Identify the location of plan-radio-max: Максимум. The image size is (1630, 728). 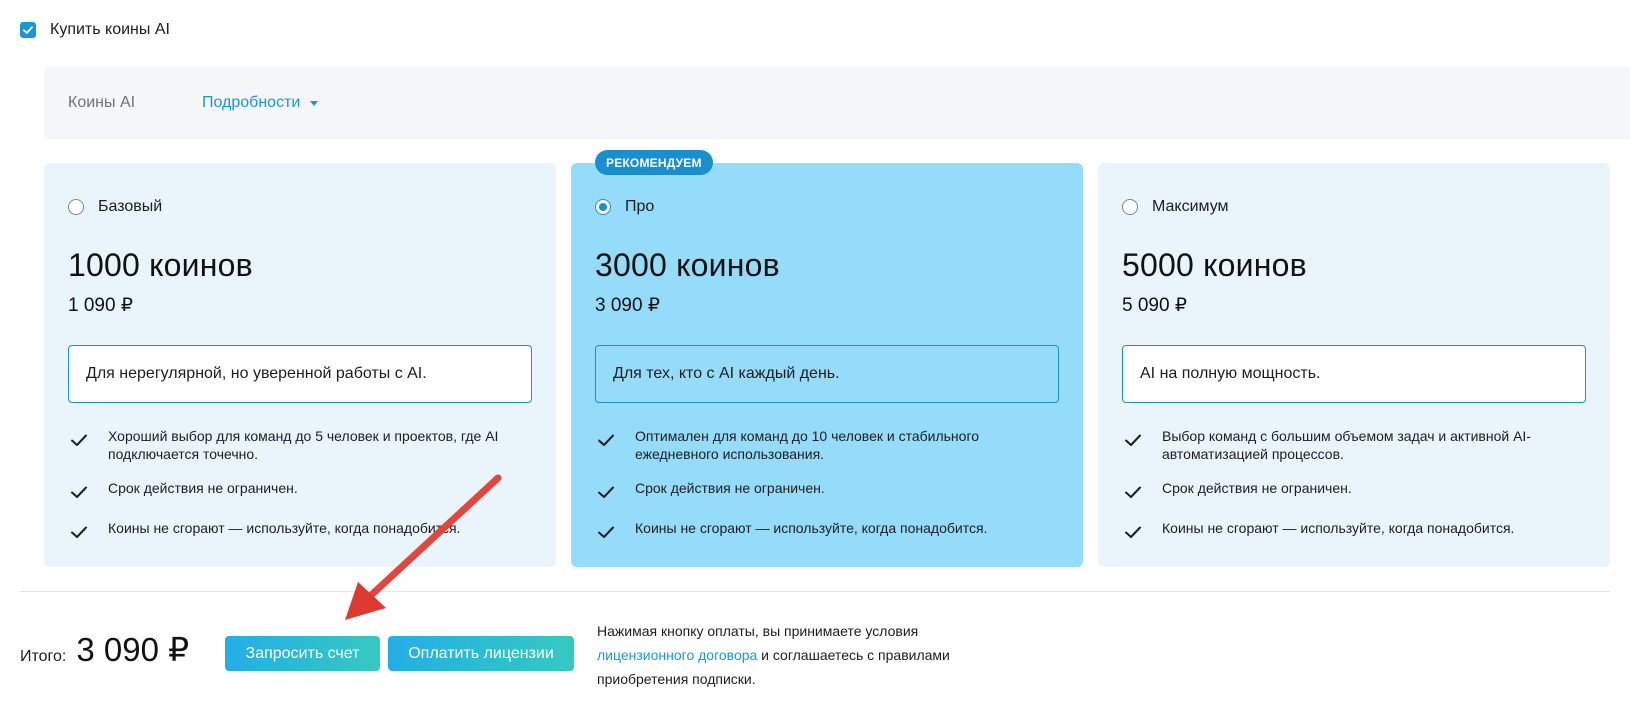
(1175, 207).